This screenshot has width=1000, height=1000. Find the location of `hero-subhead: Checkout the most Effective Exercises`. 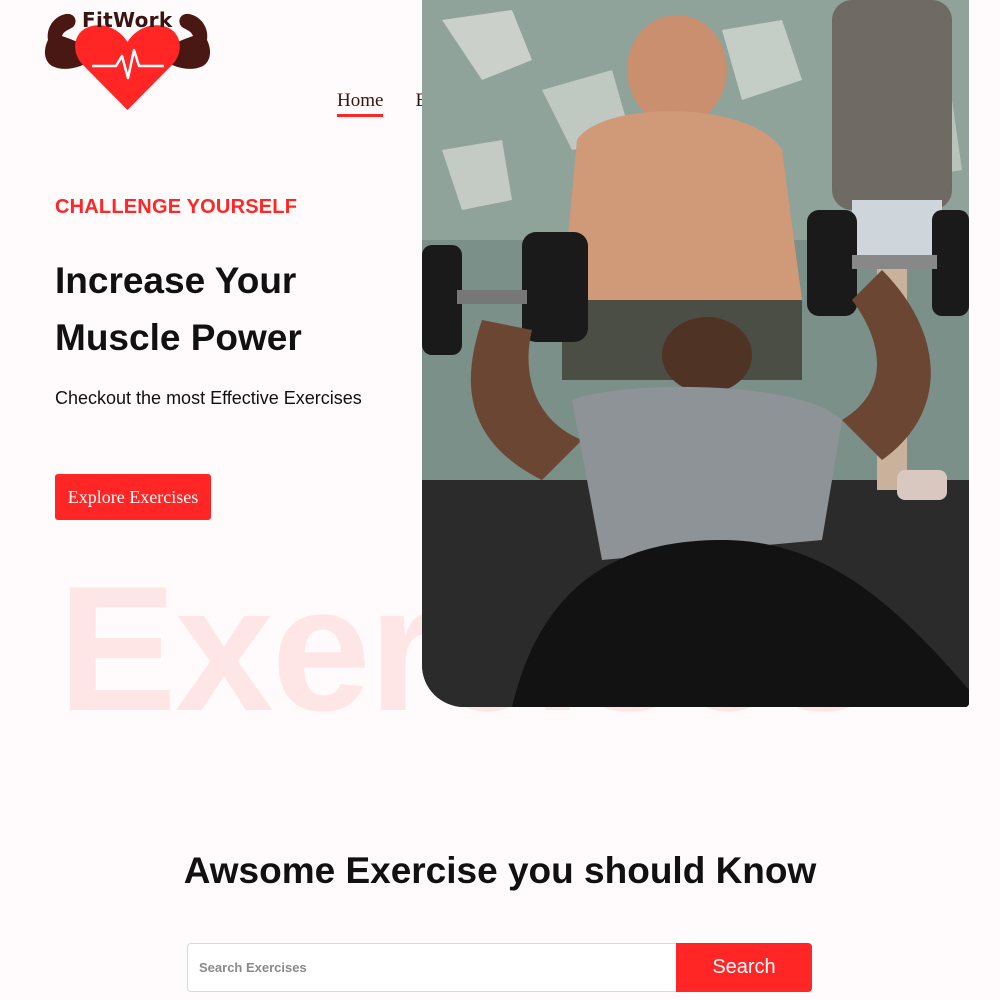

hero-subhead: Checkout the most Effective Exercises is located at coordinates (208, 398).